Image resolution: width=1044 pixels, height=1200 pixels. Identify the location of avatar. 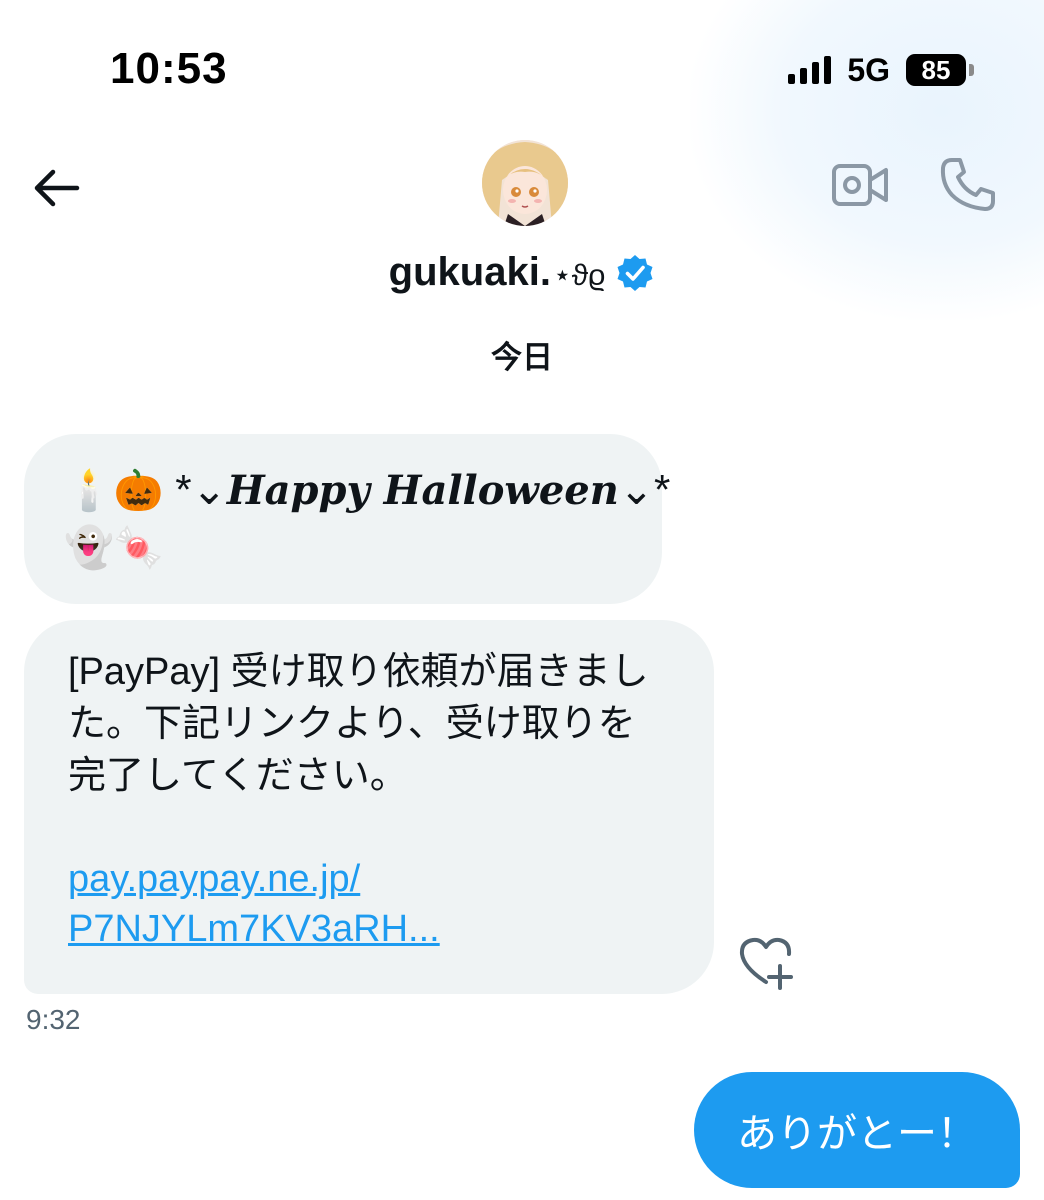
(525, 183).